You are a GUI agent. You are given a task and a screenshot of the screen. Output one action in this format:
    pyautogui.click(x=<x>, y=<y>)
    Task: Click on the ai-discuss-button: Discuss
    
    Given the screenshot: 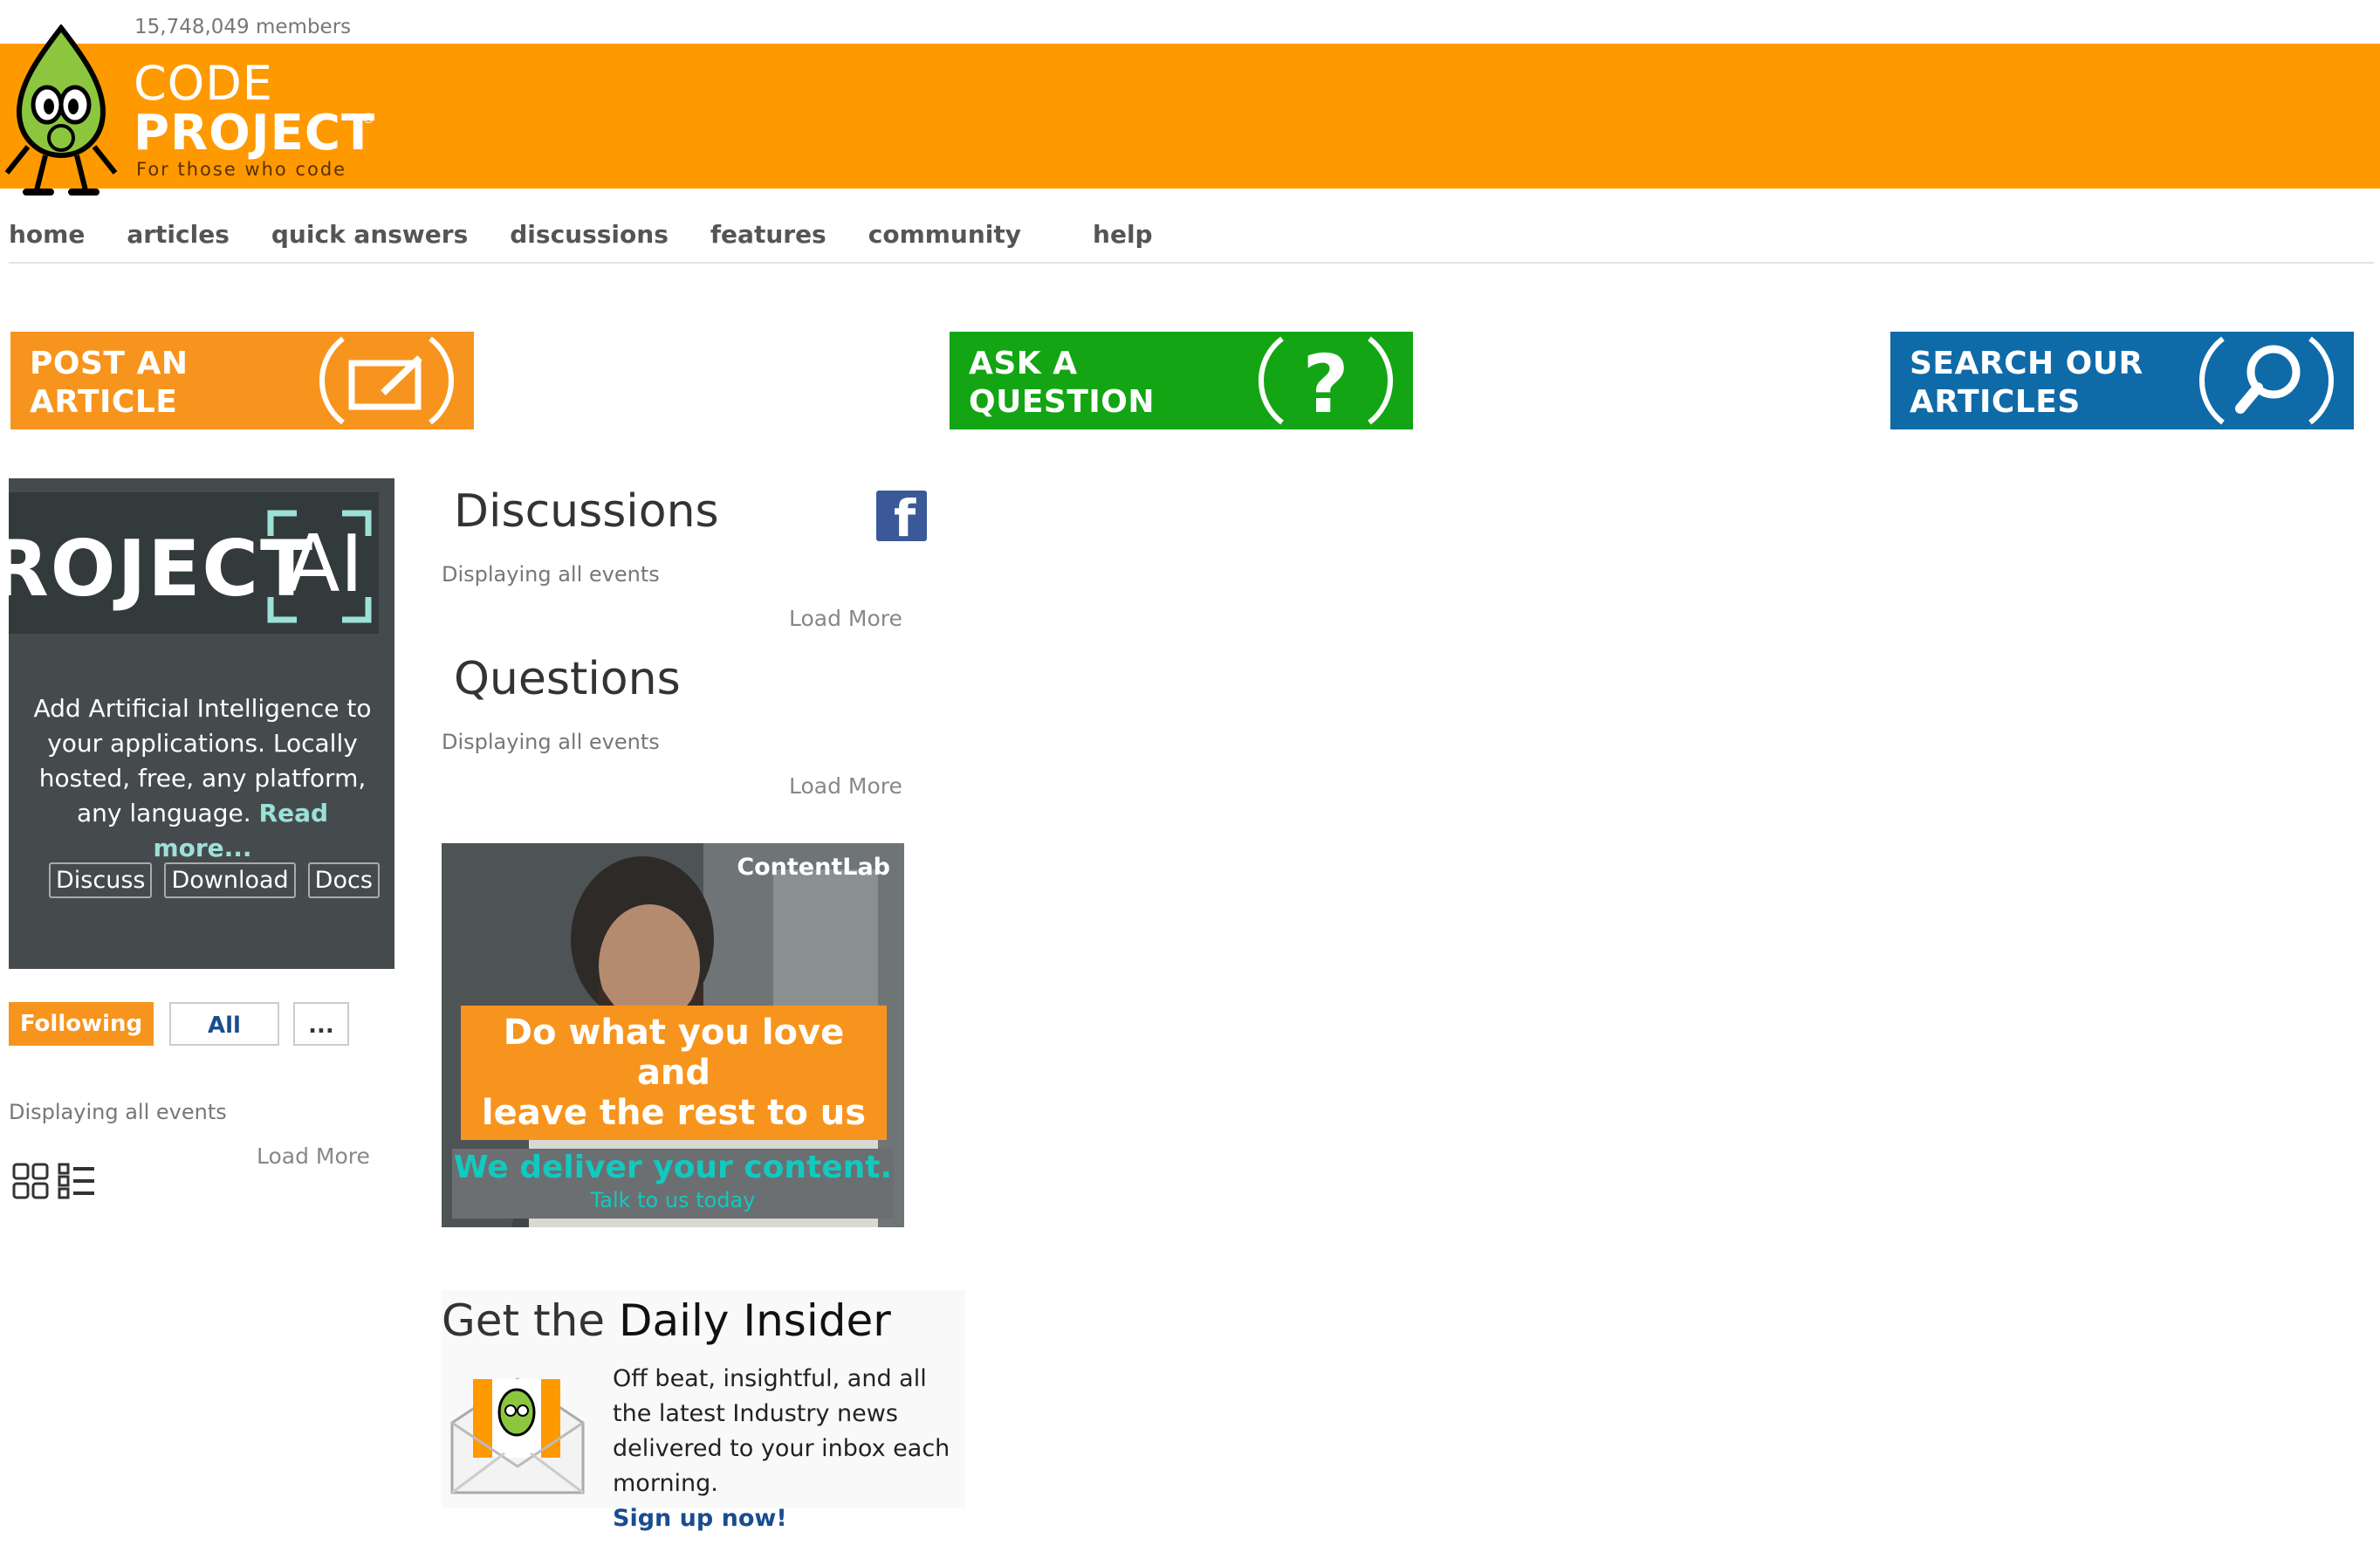 What is the action you would take?
    pyautogui.click(x=101, y=880)
    